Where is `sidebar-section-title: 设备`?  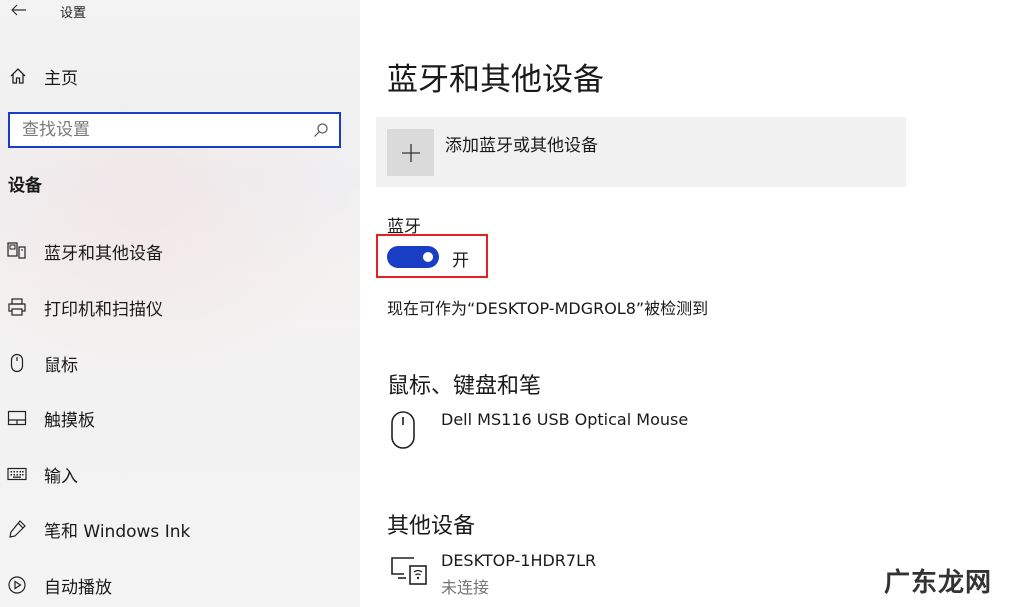
sidebar-section-title: 设备 is located at coordinates (25, 186).